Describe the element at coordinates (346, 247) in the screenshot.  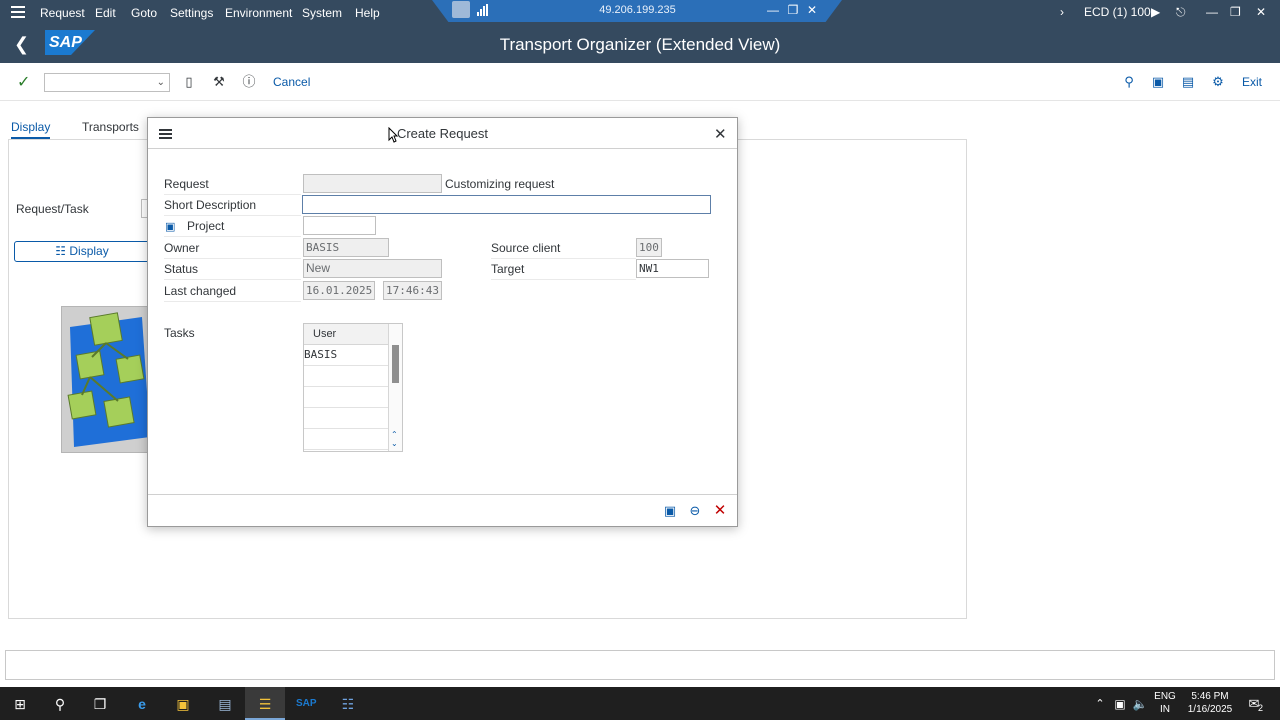
I see `owner-field: BASIS` at that location.